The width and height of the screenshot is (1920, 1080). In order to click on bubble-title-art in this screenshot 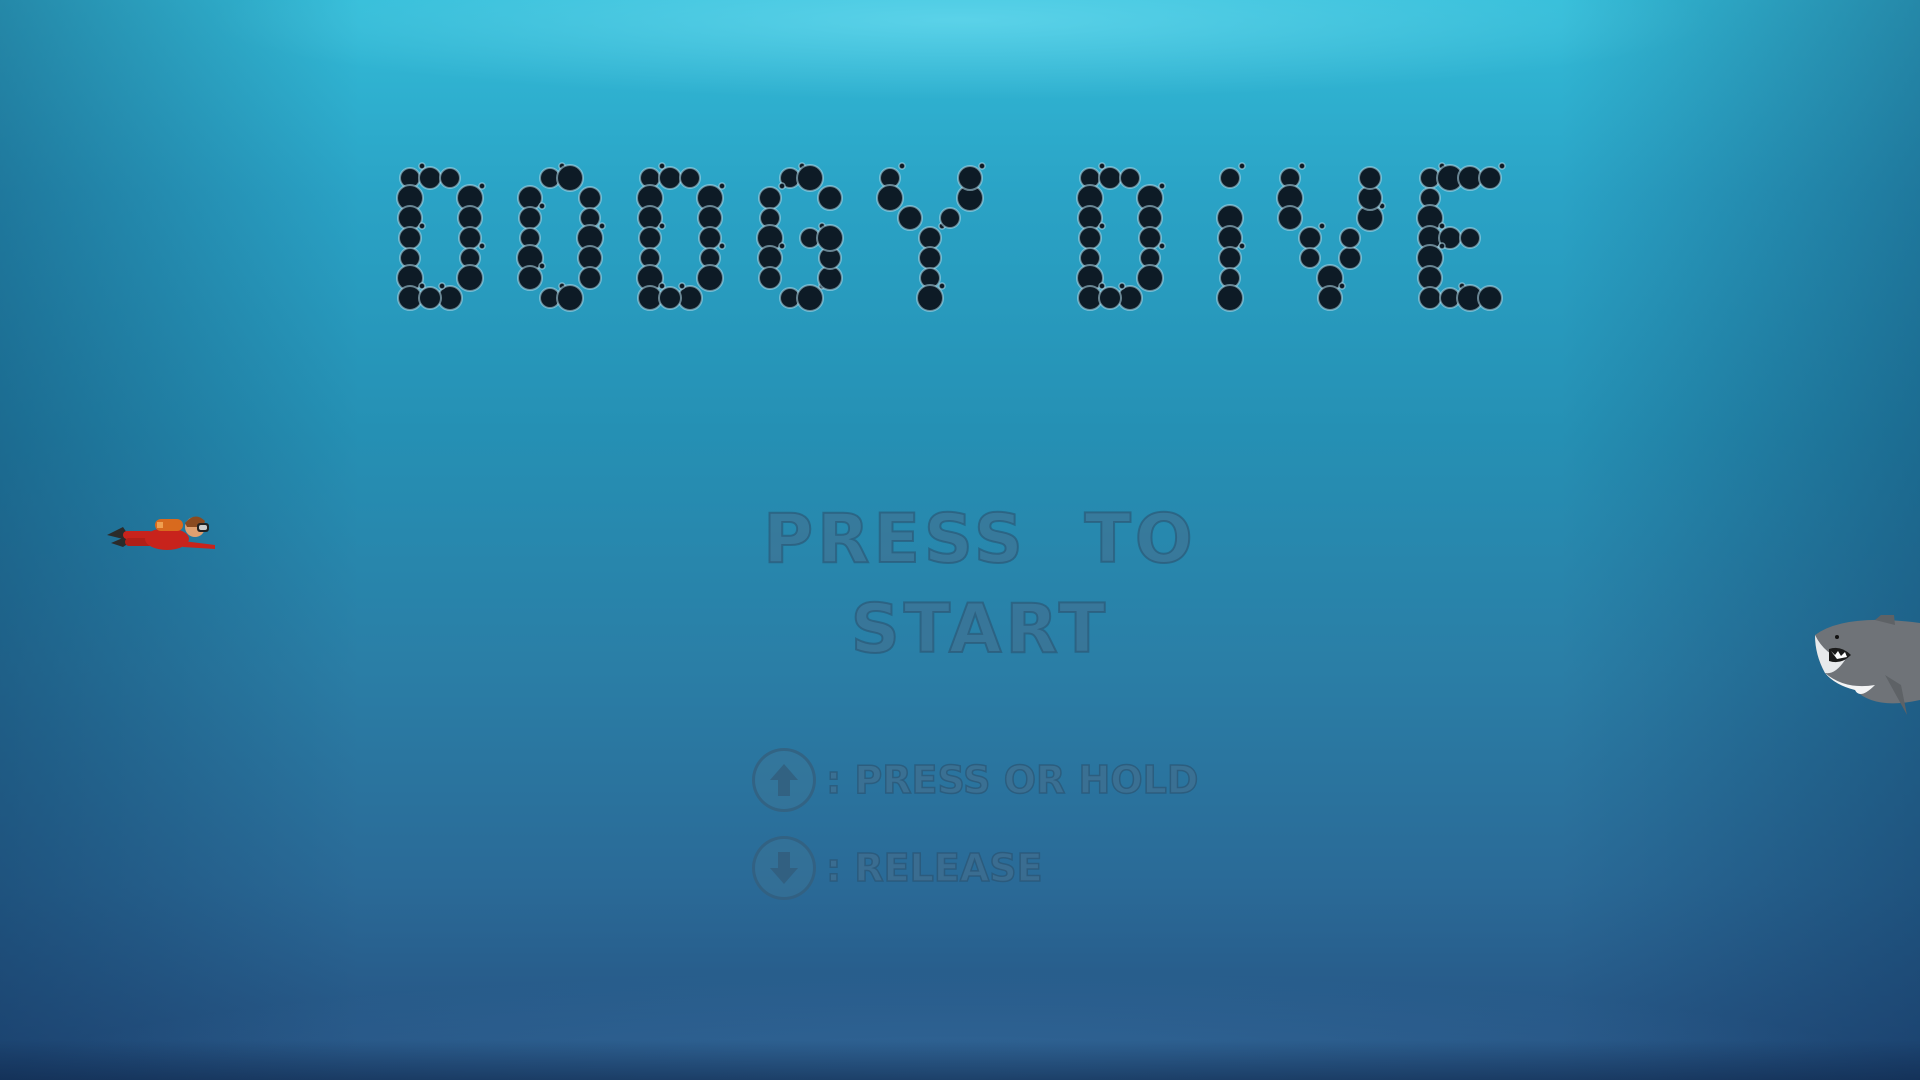, I will do `click(951, 237)`.